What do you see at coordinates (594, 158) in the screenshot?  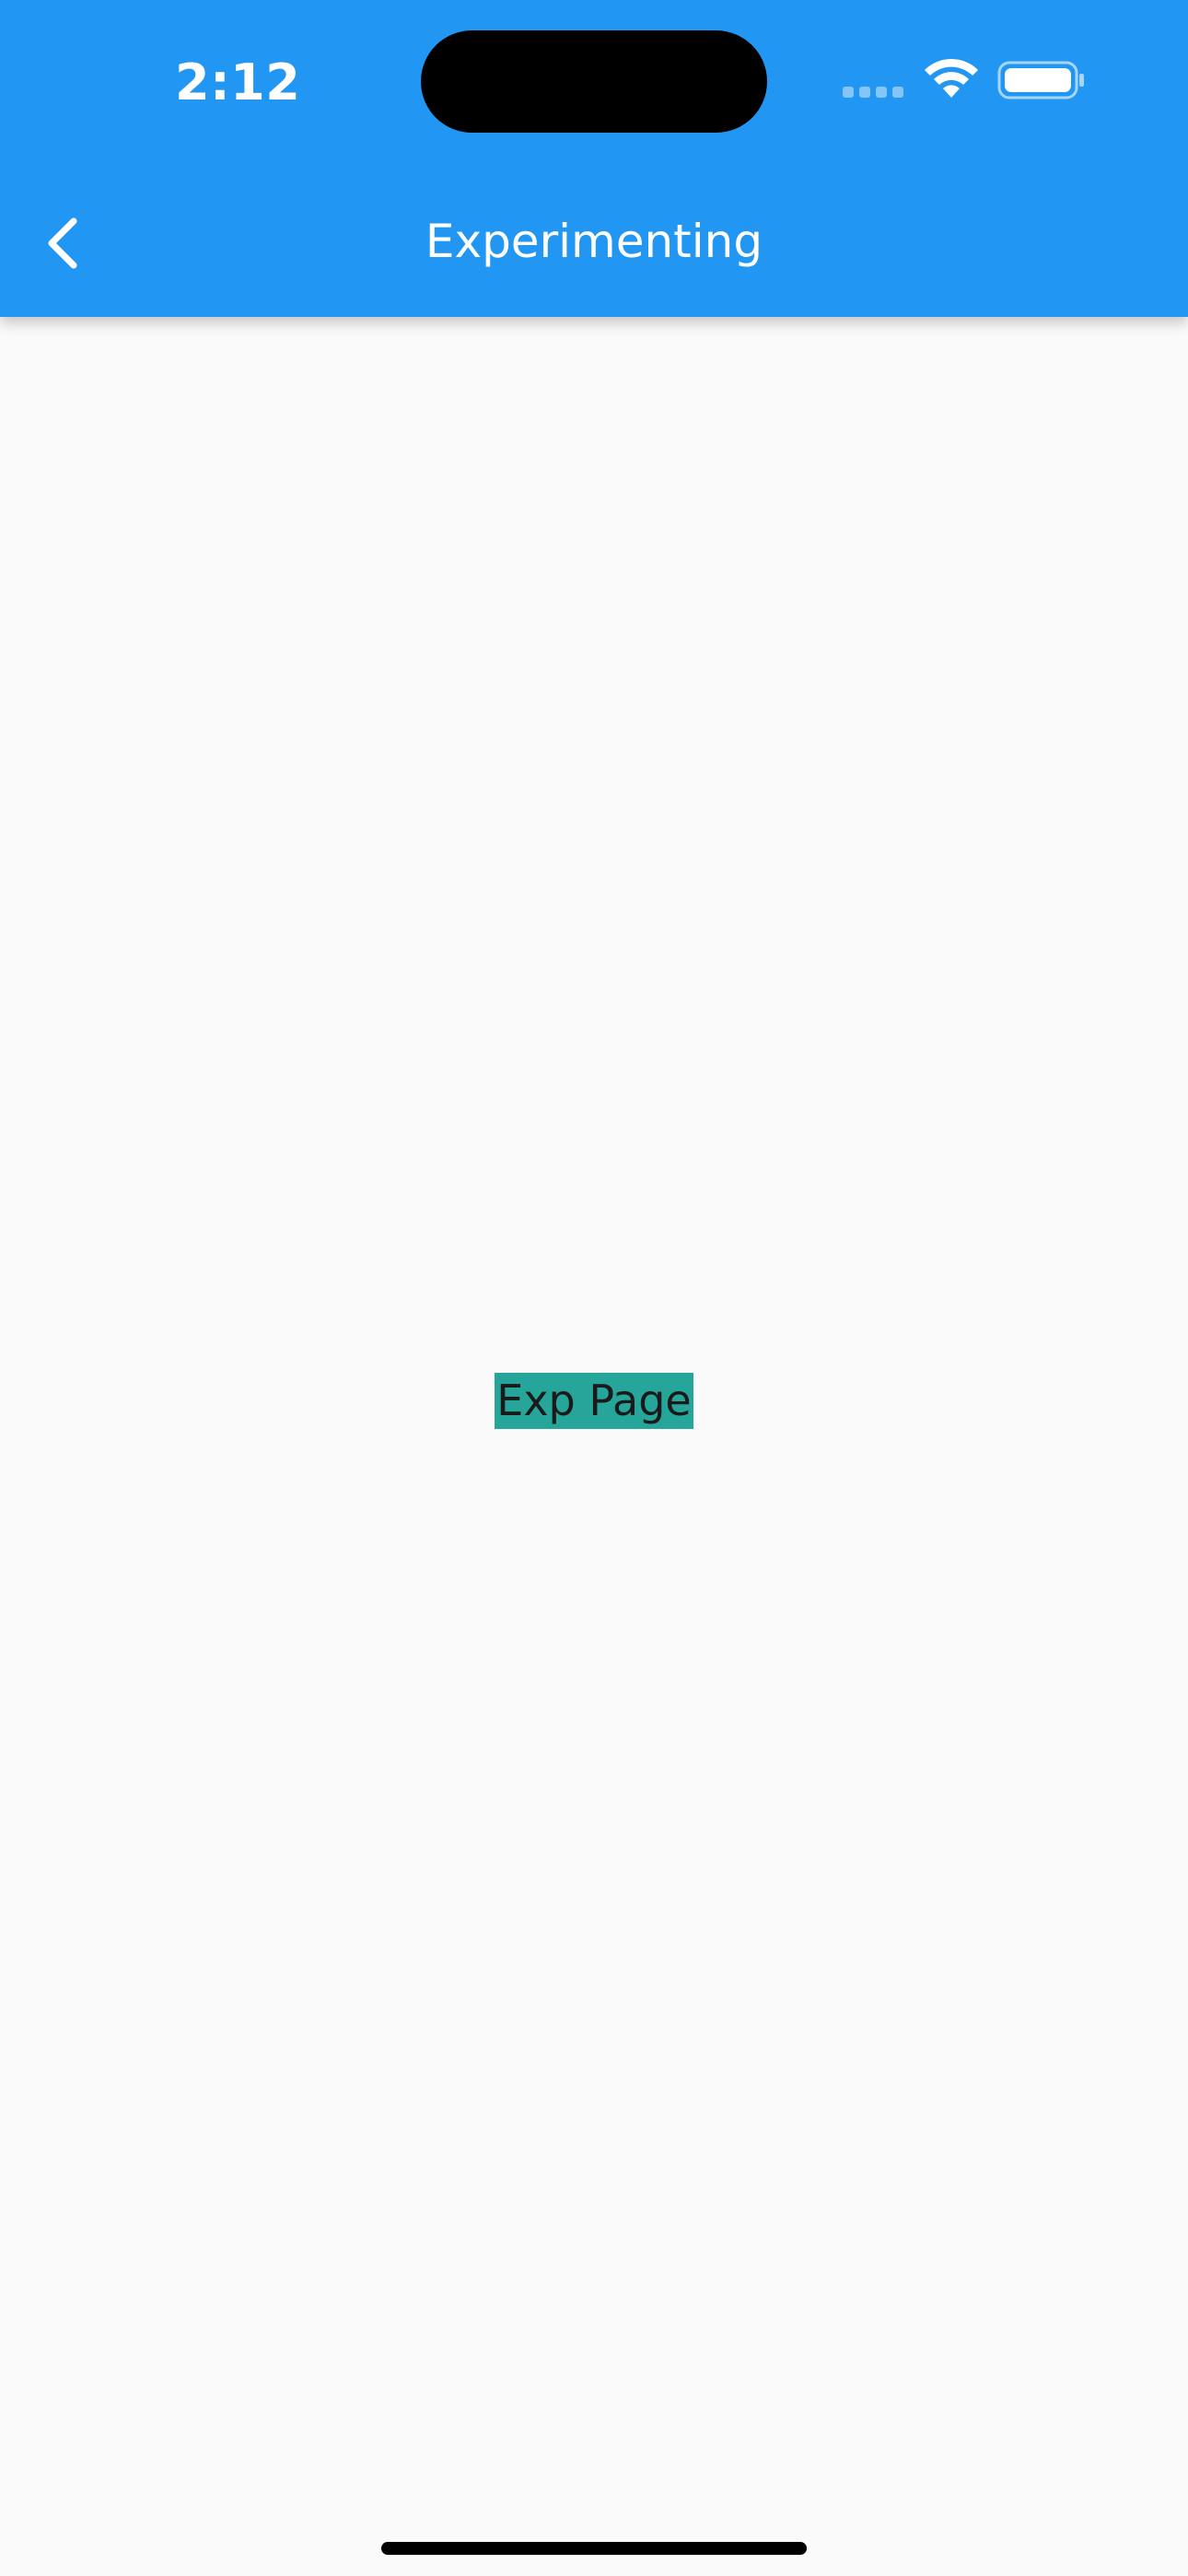 I see `app-bar: 2:12 Experimenting` at bounding box center [594, 158].